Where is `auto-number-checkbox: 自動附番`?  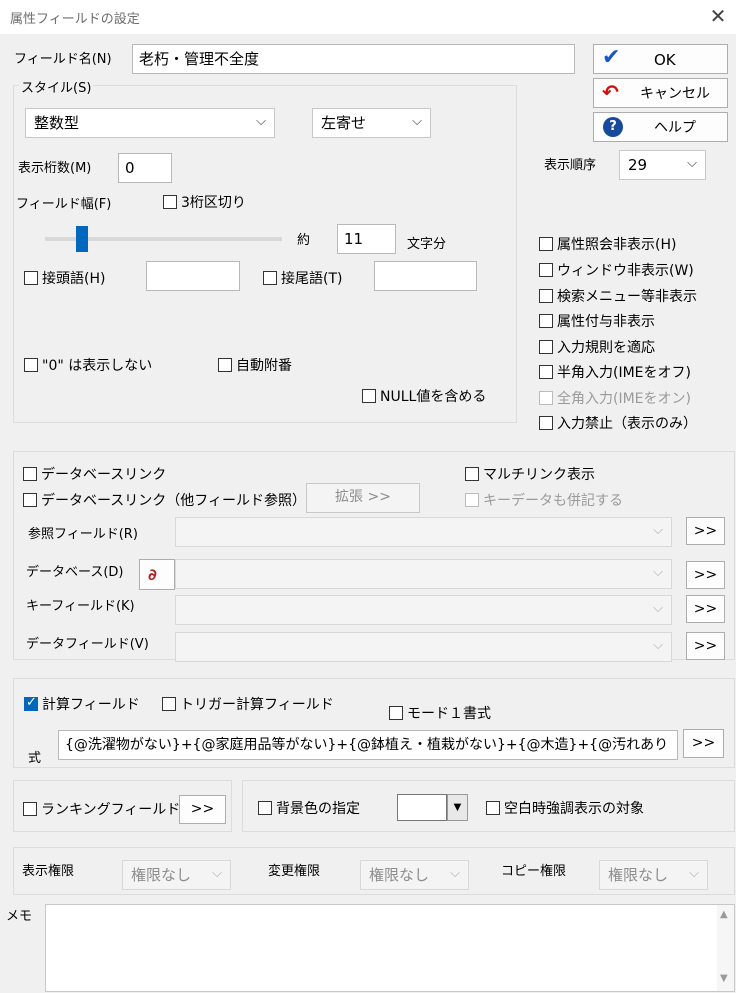 auto-number-checkbox: 自動附番 is located at coordinates (255, 365).